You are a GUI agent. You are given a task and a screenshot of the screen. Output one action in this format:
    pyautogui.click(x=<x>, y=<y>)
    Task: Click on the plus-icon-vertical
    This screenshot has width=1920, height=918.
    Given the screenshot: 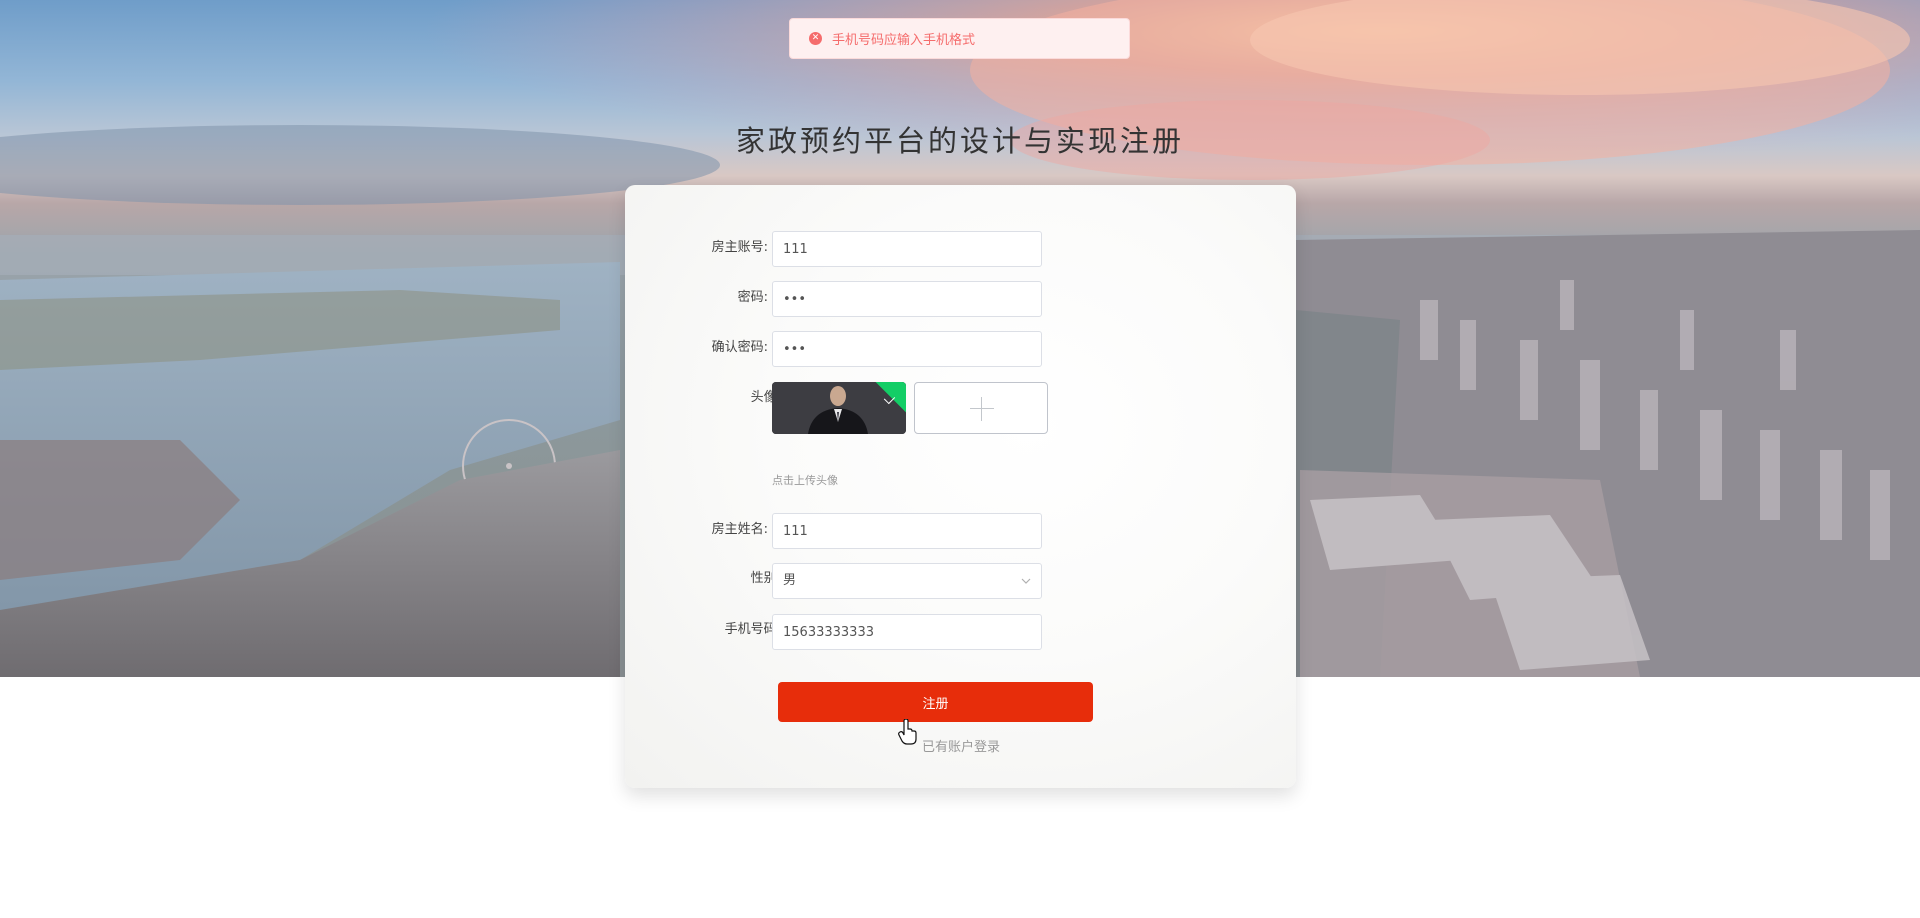 What is the action you would take?
    pyautogui.click(x=981, y=409)
    